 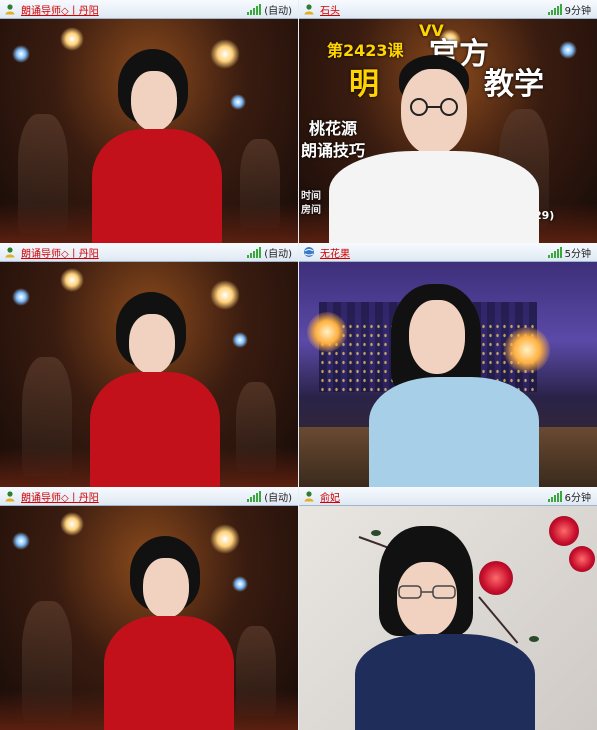 I want to click on pane-title-bar: 石头 9分钟, so click(x=448, y=9).